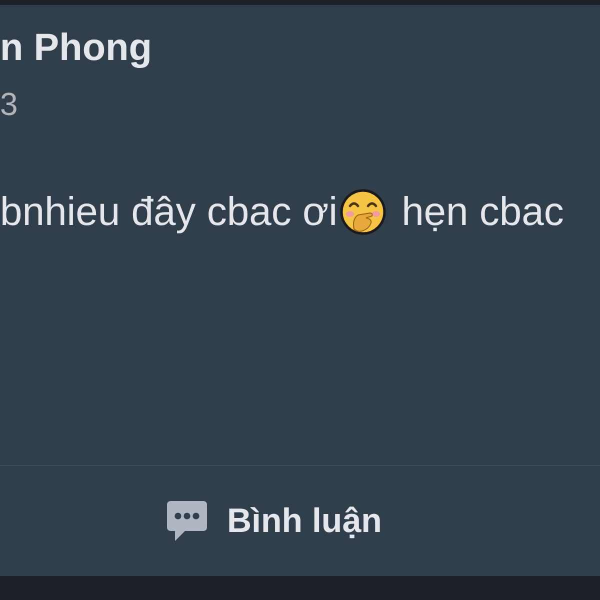  Describe the element at coordinates (483, 212) in the screenshot. I see `post-text: hẹn cbac` at that location.